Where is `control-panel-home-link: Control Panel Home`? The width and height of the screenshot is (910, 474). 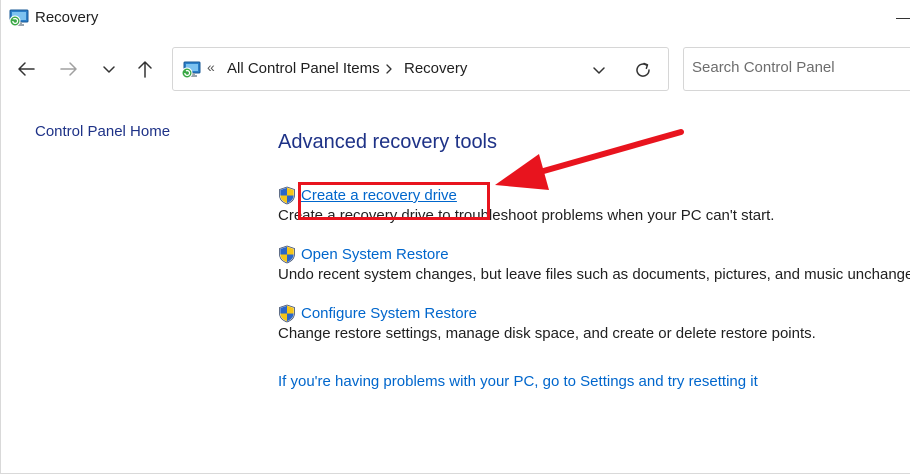
control-panel-home-link: Control Panel Home is located at coordinates (102, 131).